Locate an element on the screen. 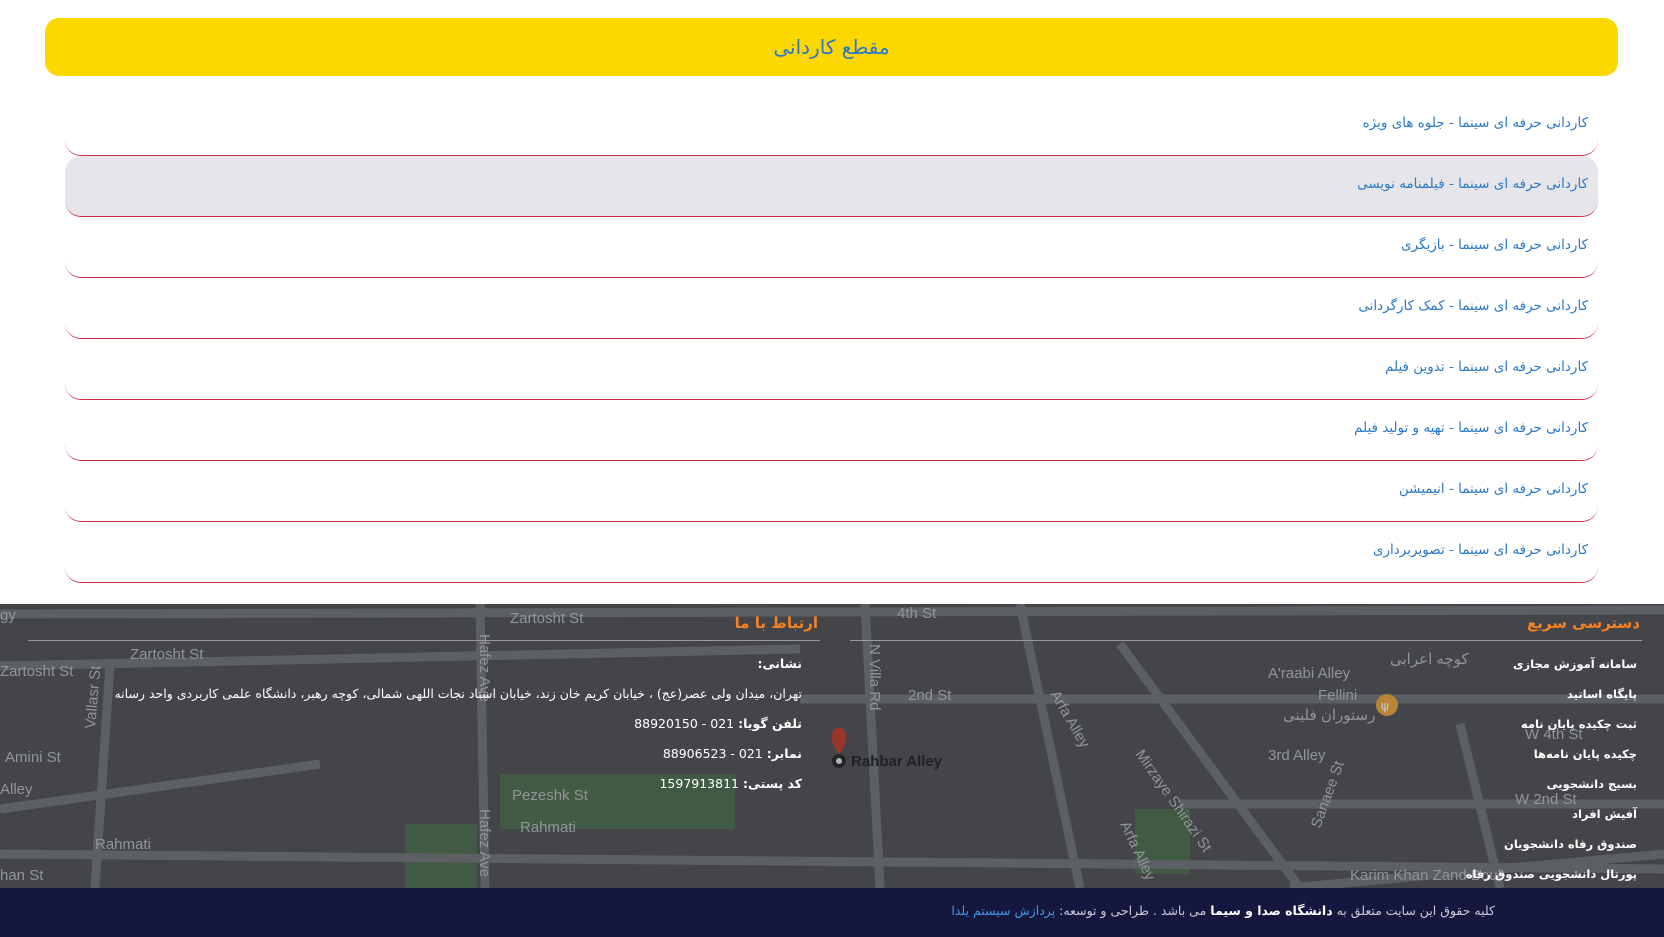 This screenshot has width=1664, height=937. quick-link: صندوق رفاه دانشجویان is located at coordinates (1243, 844).